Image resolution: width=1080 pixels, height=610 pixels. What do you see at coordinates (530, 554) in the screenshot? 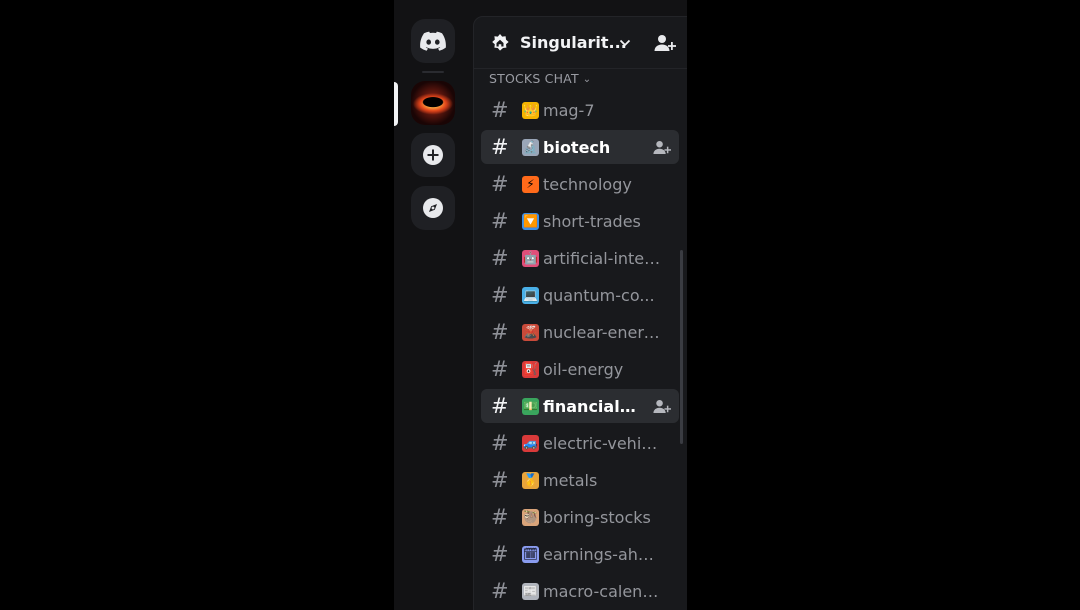
I see `channel-emoji-icon: 🗓` at bounding box center [530, 554].